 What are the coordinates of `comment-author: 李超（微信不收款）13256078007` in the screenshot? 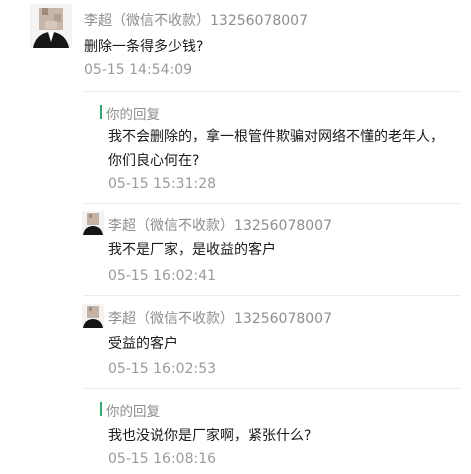 It's located at (196, 20).